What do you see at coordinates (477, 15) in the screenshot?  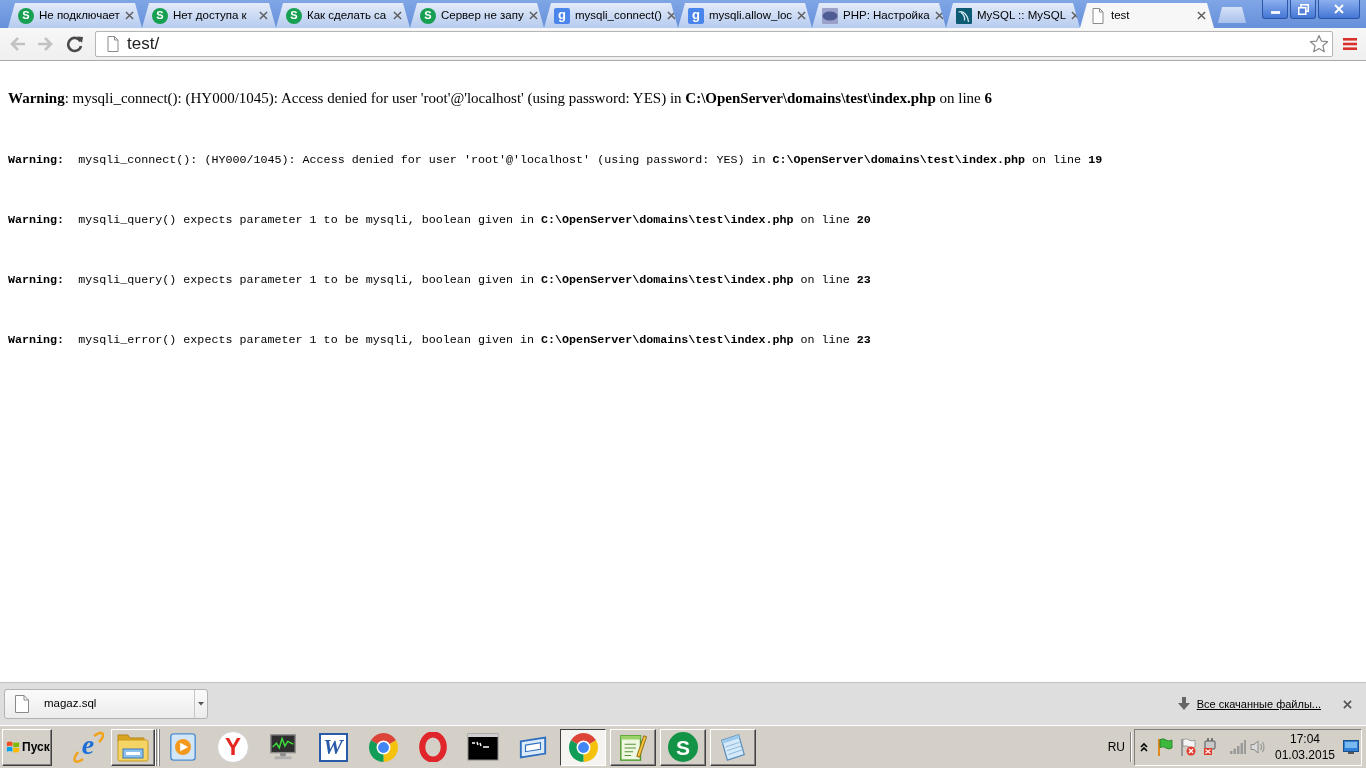 I see `browser-tab: S Сервер не запу` at bounding box center [477, 15].